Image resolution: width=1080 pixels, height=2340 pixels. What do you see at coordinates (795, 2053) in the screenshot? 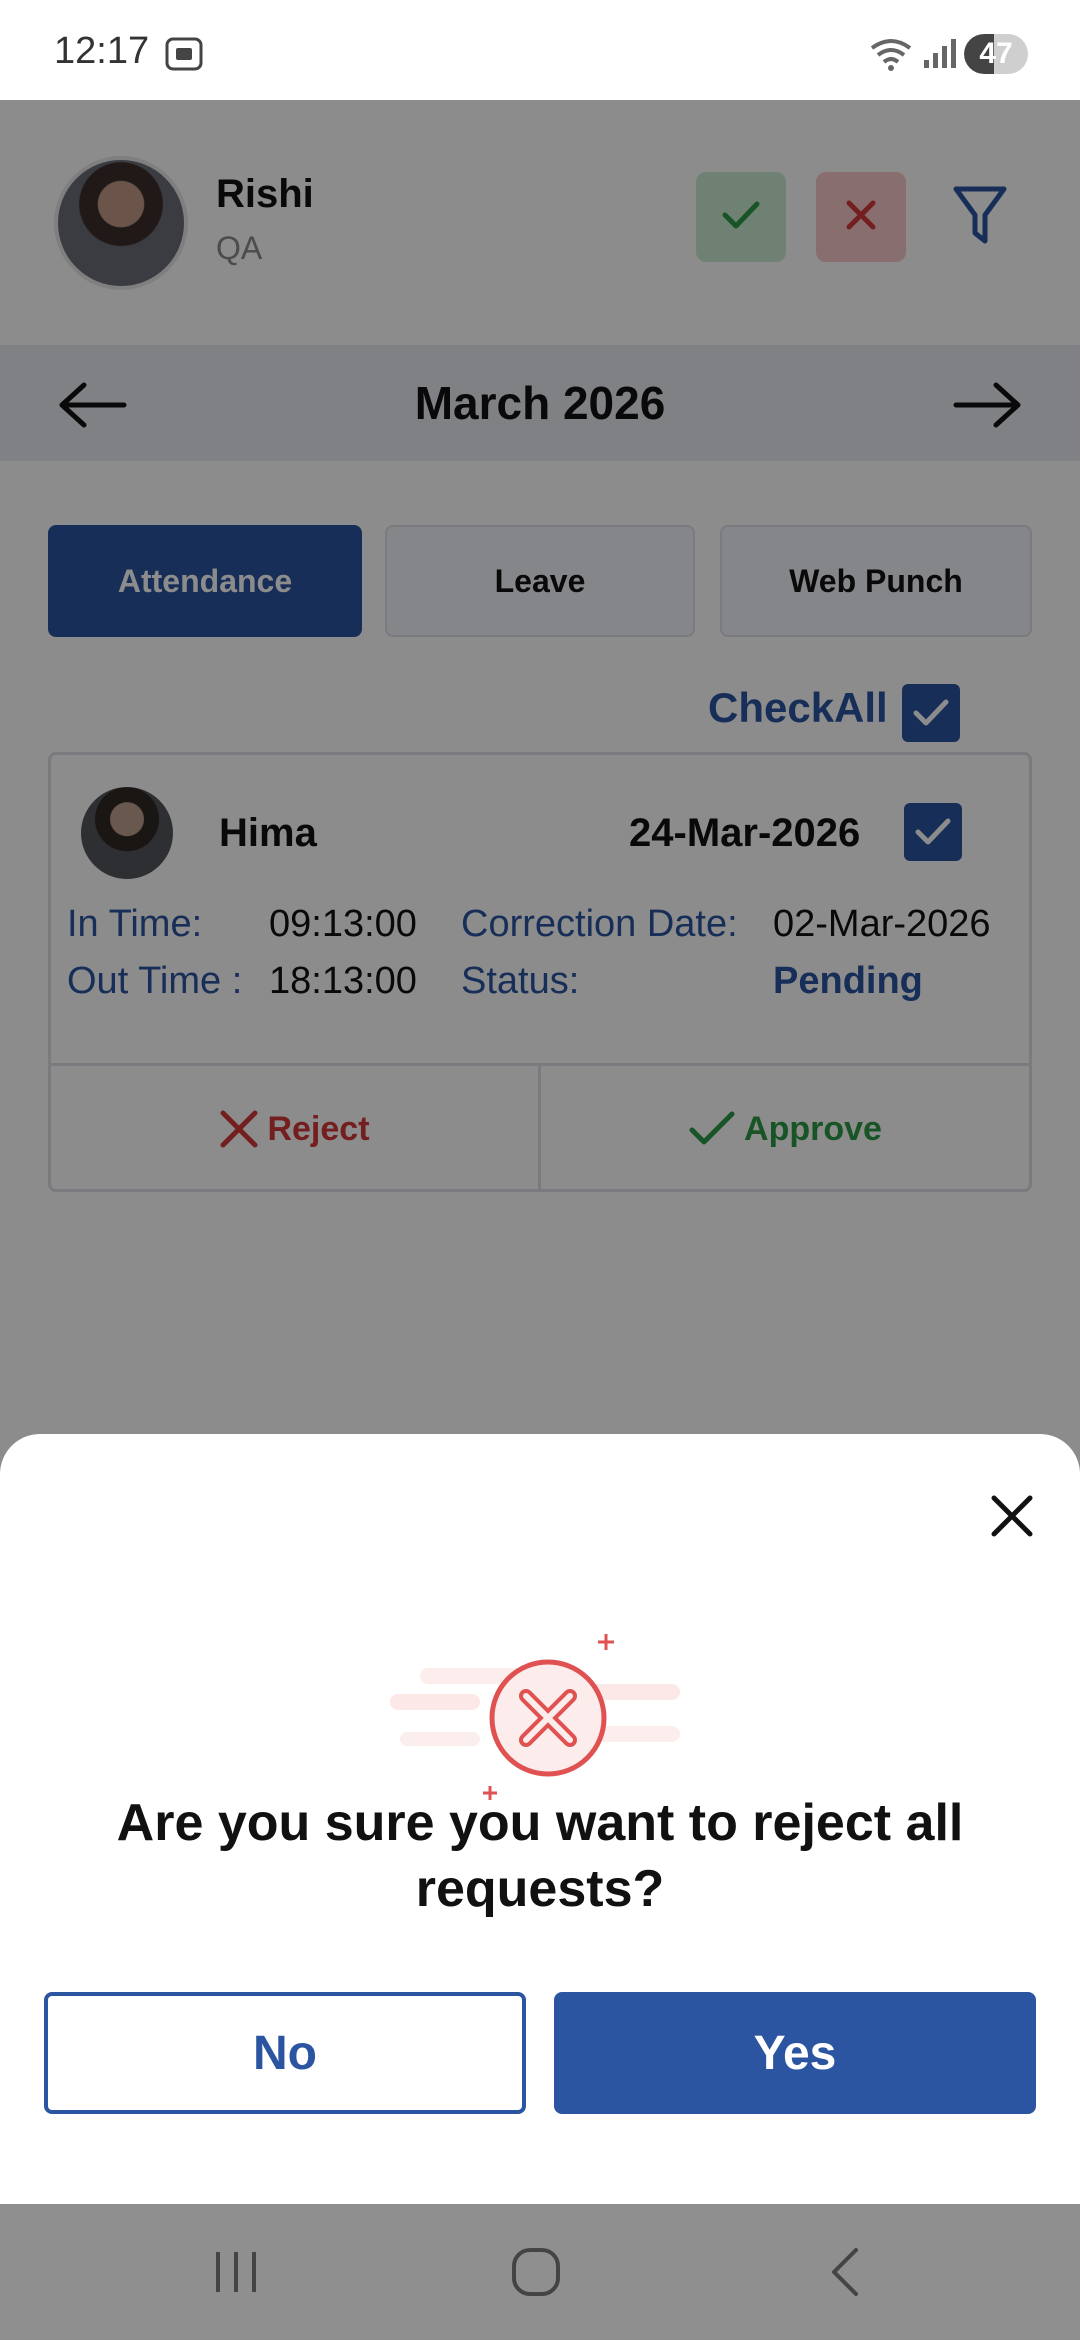
I see `yes-button: Yes` at bounding box center [795, 2053].